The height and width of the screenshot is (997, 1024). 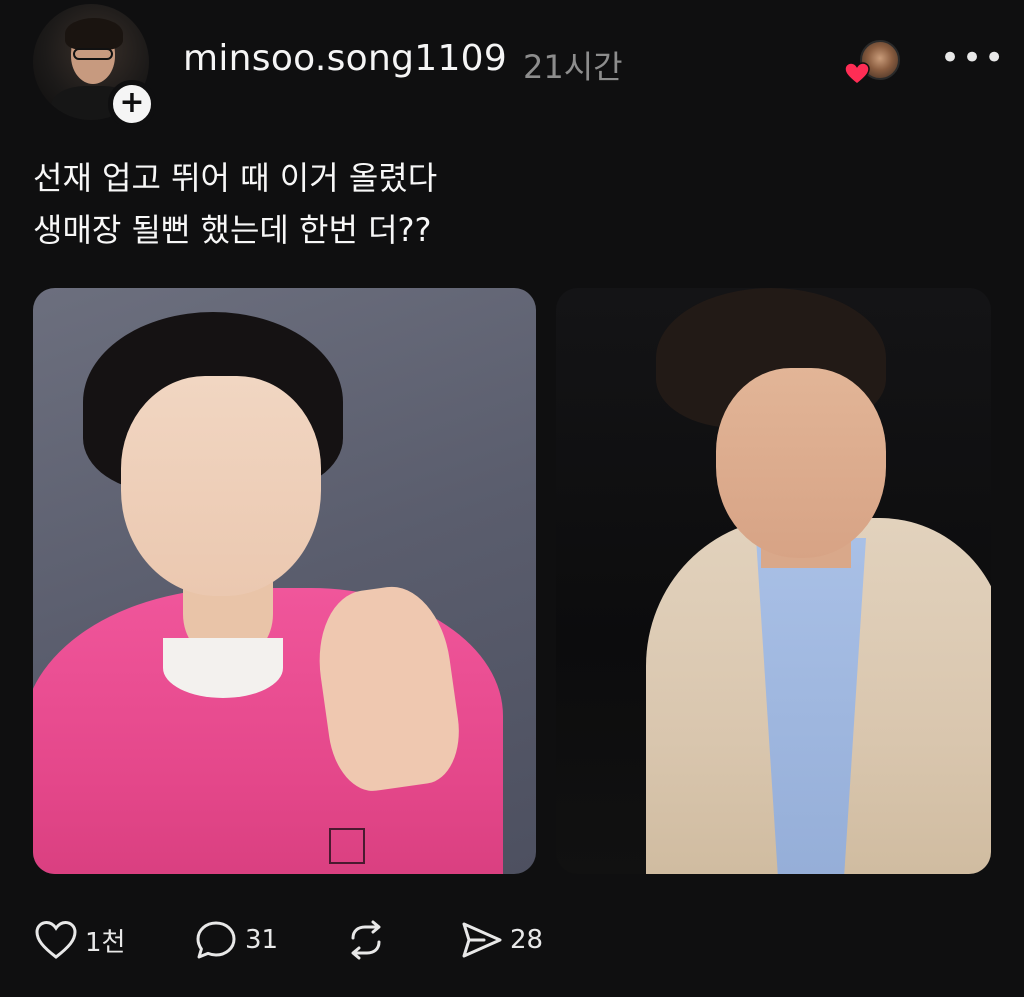 What do you see at coordinates (345, 58) in the screenshot?
I see `username: minsoo.song1109` at bounding box center [345, 58].